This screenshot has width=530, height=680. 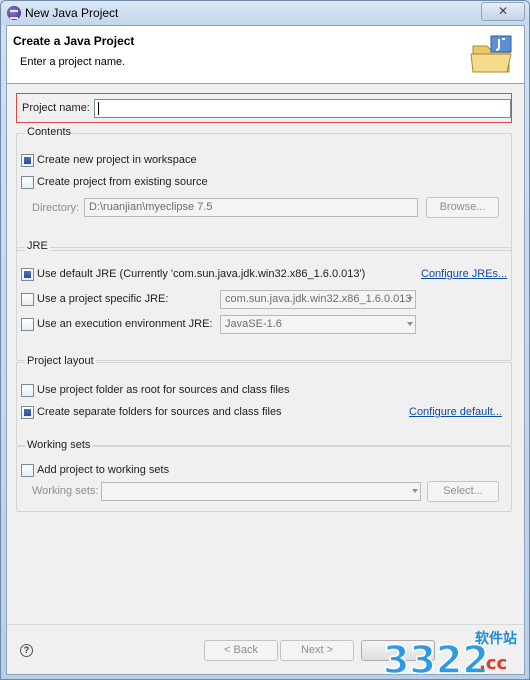 I want to click on create-from-existing-checkbox: Create project from existing source, so click(x=114, y=182).